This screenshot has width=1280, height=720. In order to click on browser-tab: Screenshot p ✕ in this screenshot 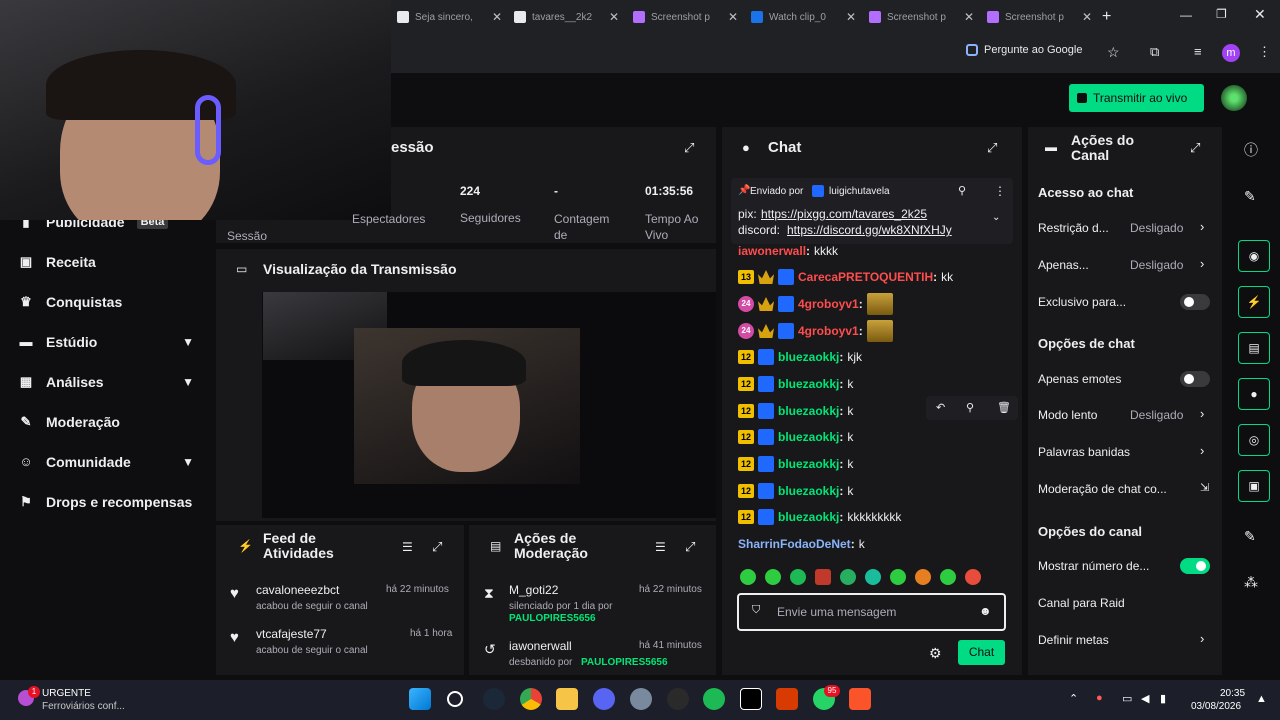, I will do `click(685, 17)`.